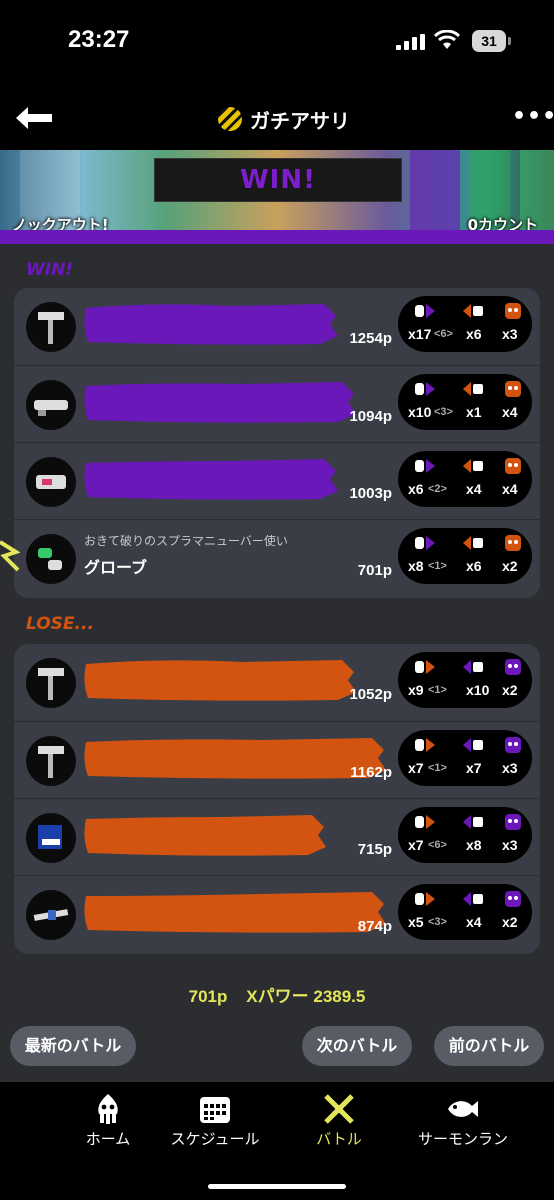  I want to click on player-points: 1094p, so click(370, 416).